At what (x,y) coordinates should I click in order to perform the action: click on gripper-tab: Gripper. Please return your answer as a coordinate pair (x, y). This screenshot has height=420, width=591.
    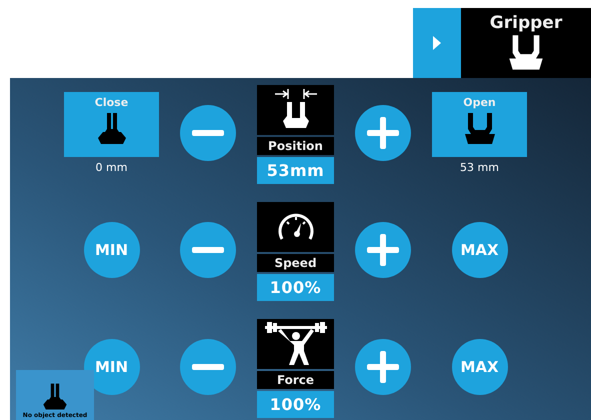
    Looking at the image, I should click on (526, 43).